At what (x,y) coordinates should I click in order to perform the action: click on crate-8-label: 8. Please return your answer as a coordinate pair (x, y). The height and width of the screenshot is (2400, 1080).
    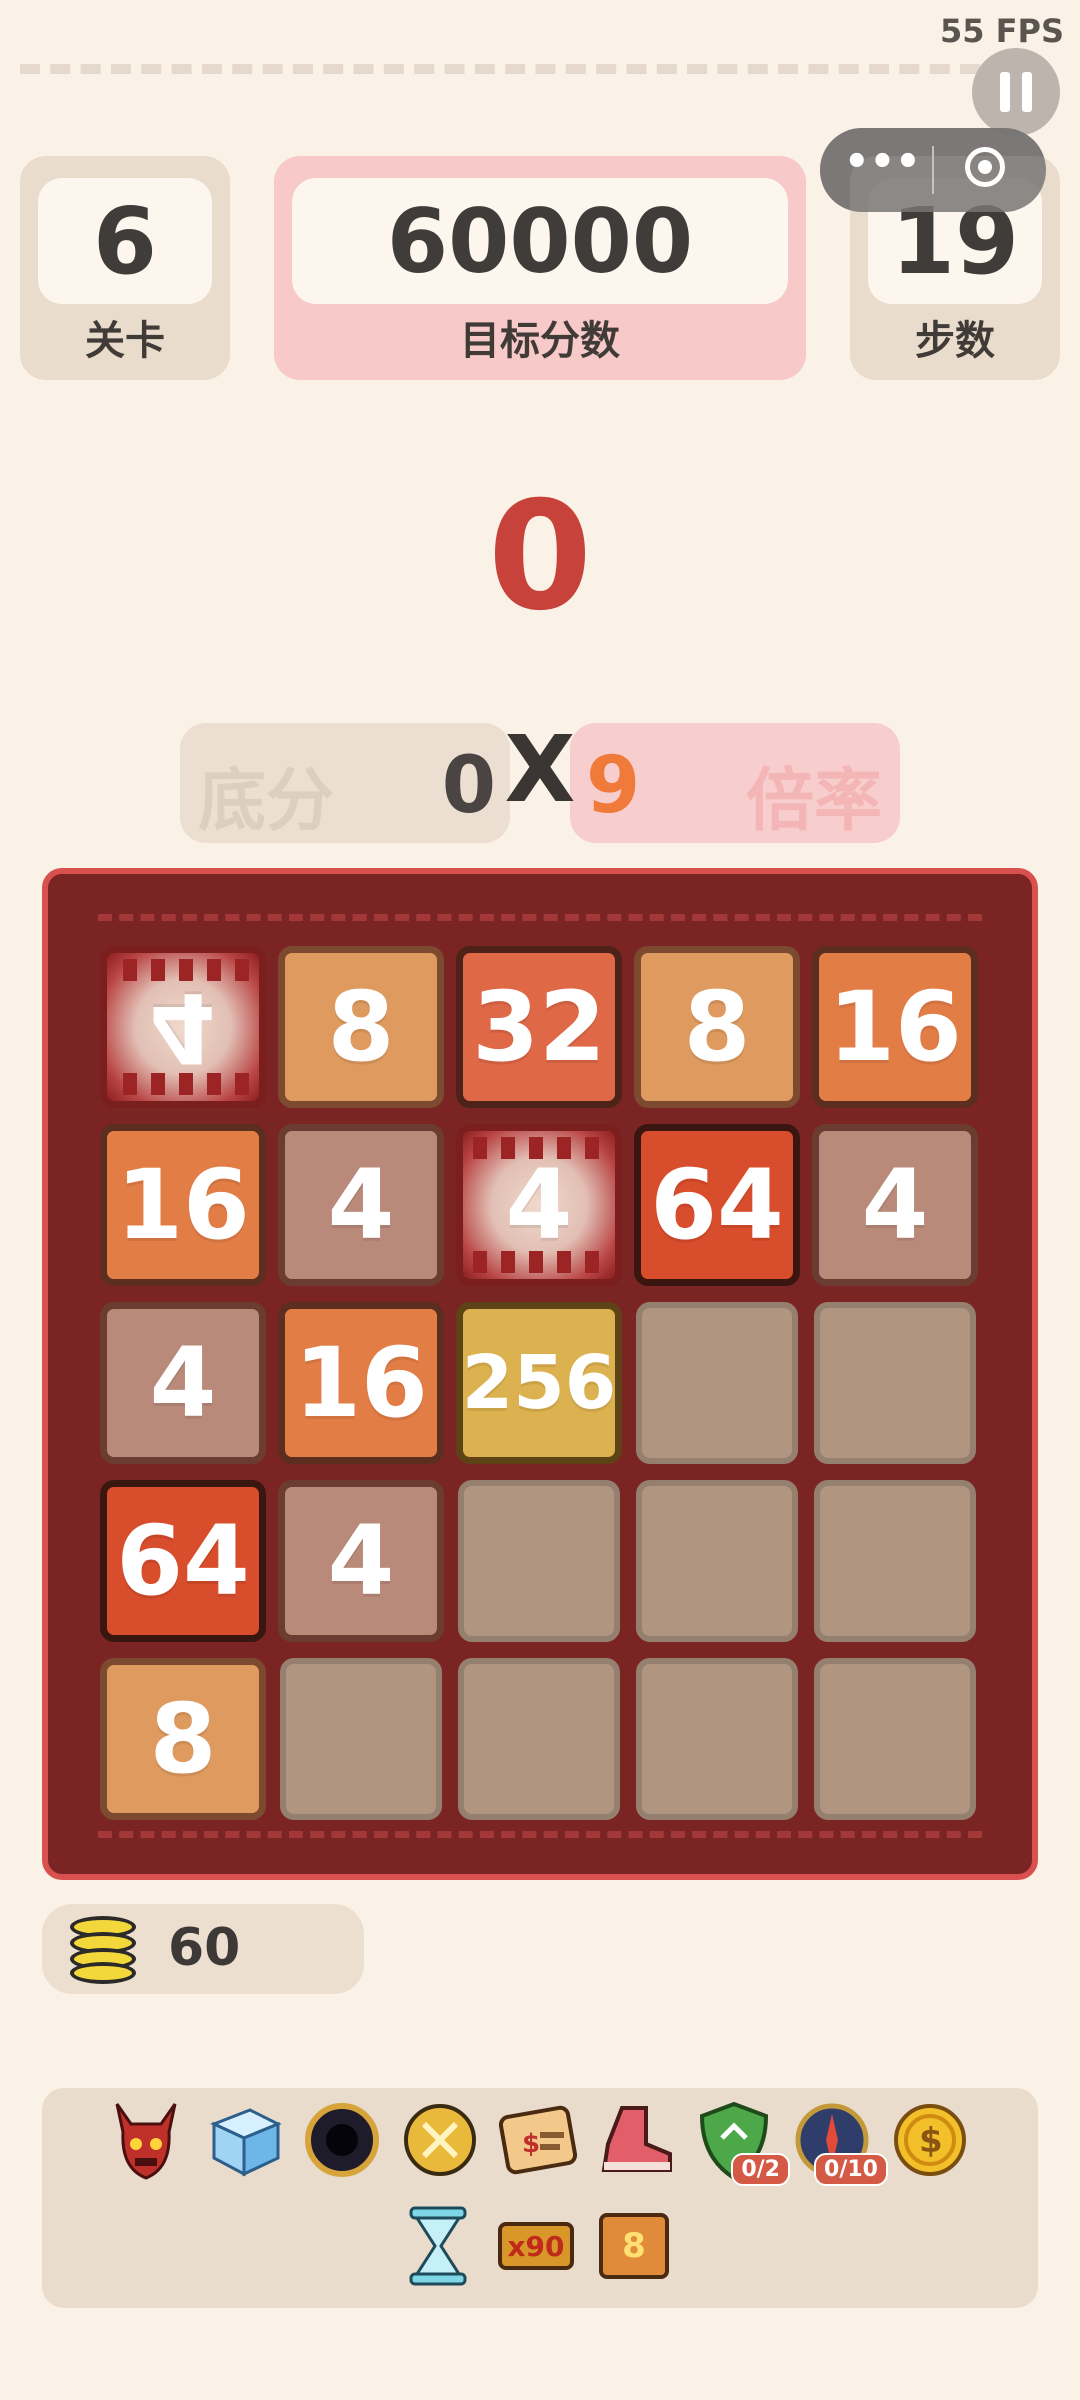
    Looking at the image, I should click on (634, 2246).